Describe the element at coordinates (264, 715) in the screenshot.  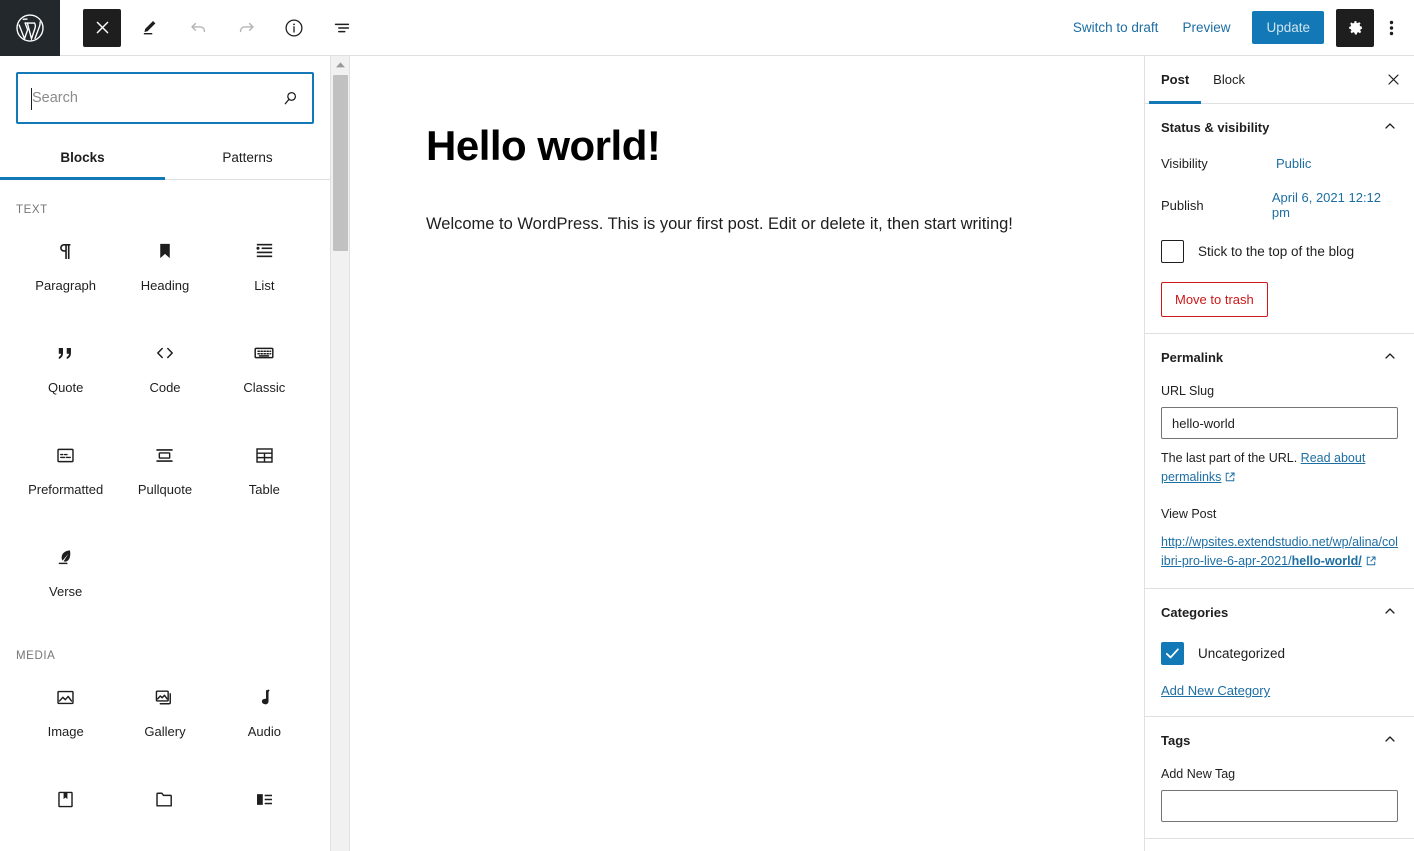
I see `block-item-audio: Audio` at that location.